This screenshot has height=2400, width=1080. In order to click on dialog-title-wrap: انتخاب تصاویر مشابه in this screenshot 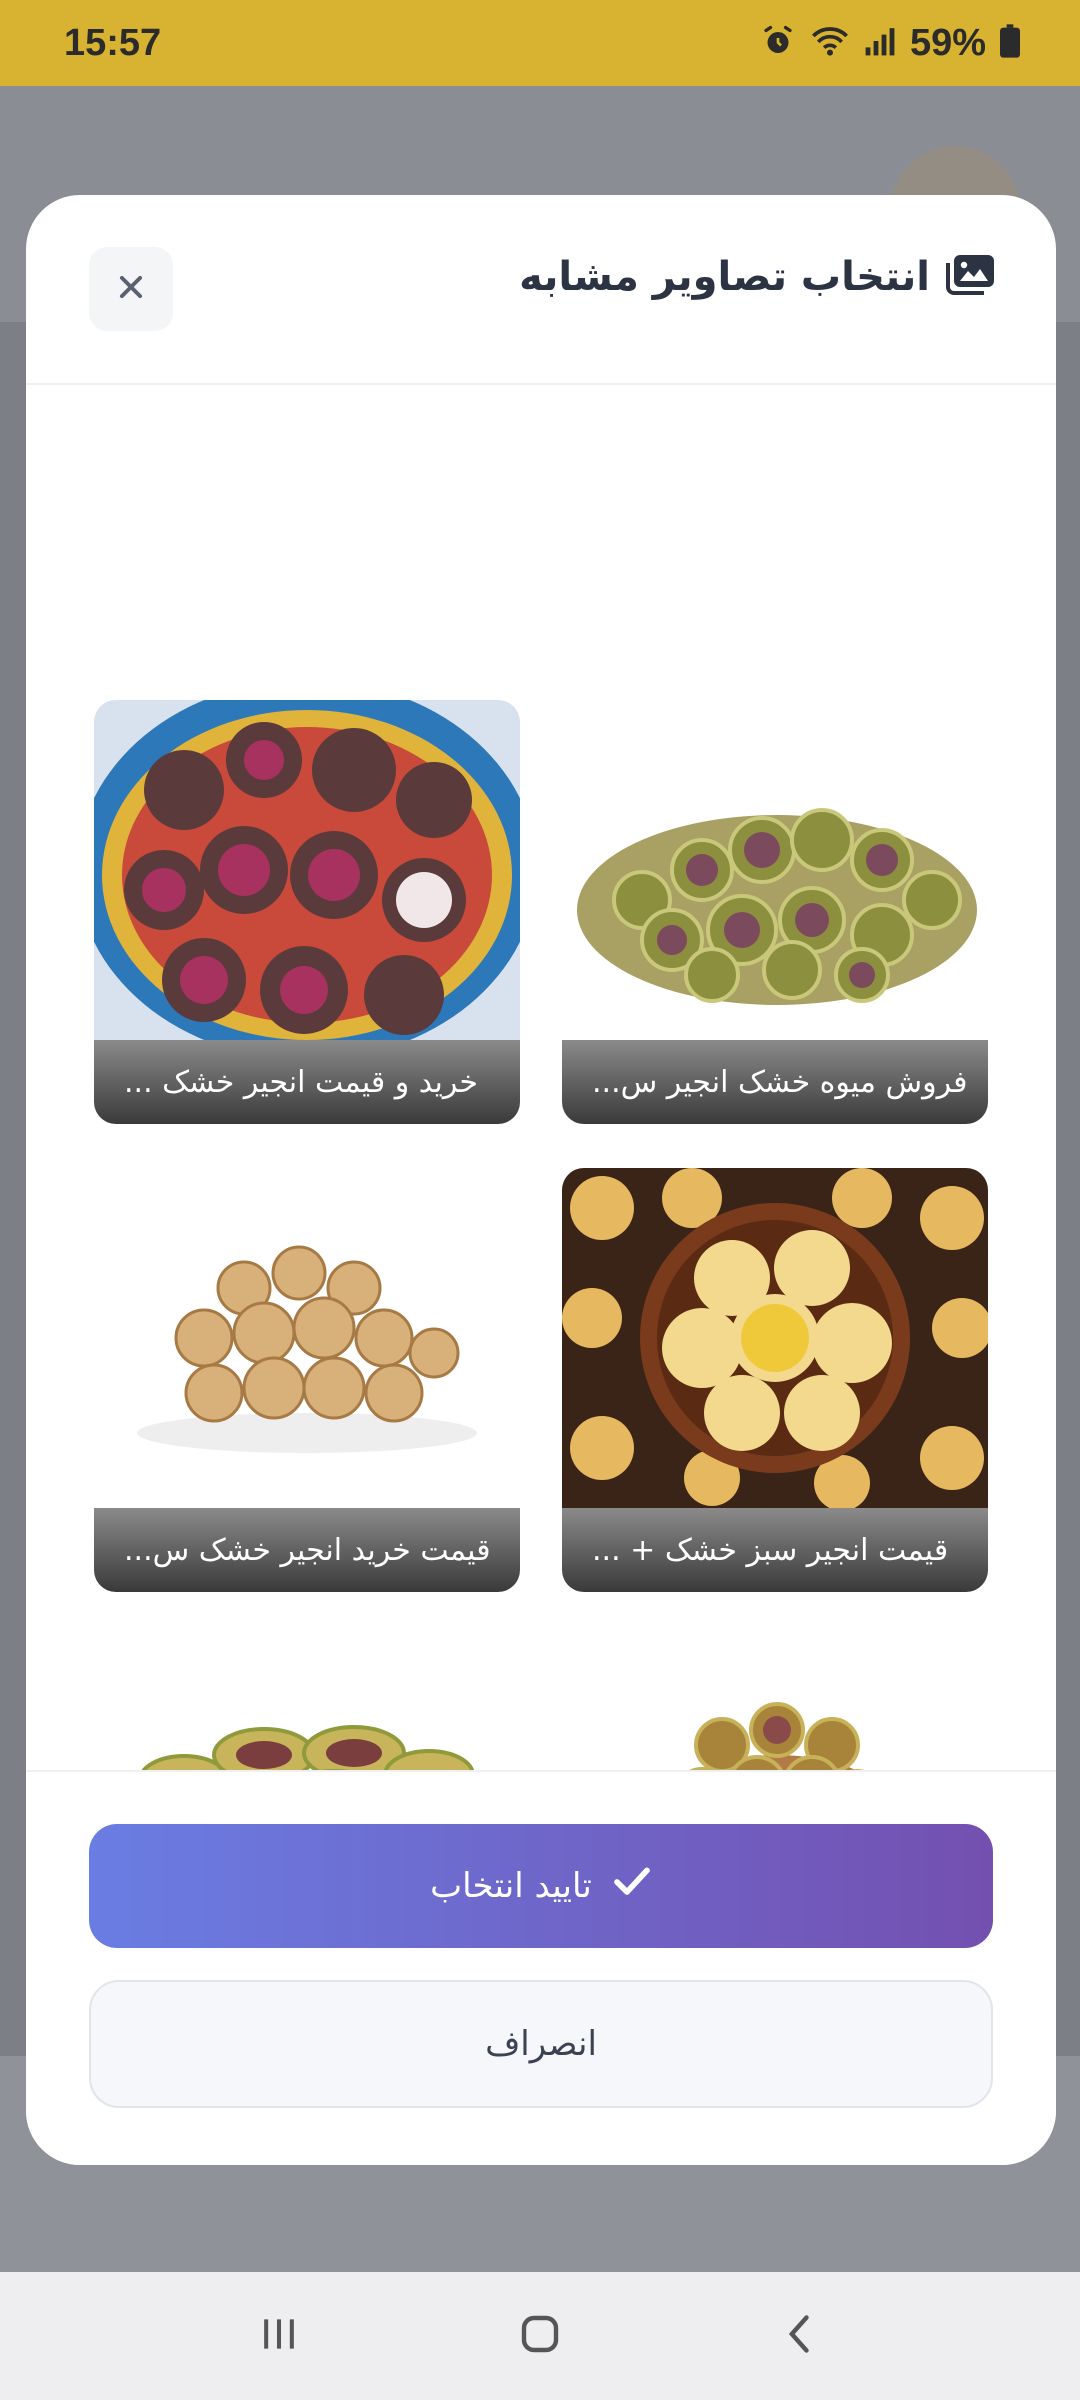, I will do `click(757, 277)`.